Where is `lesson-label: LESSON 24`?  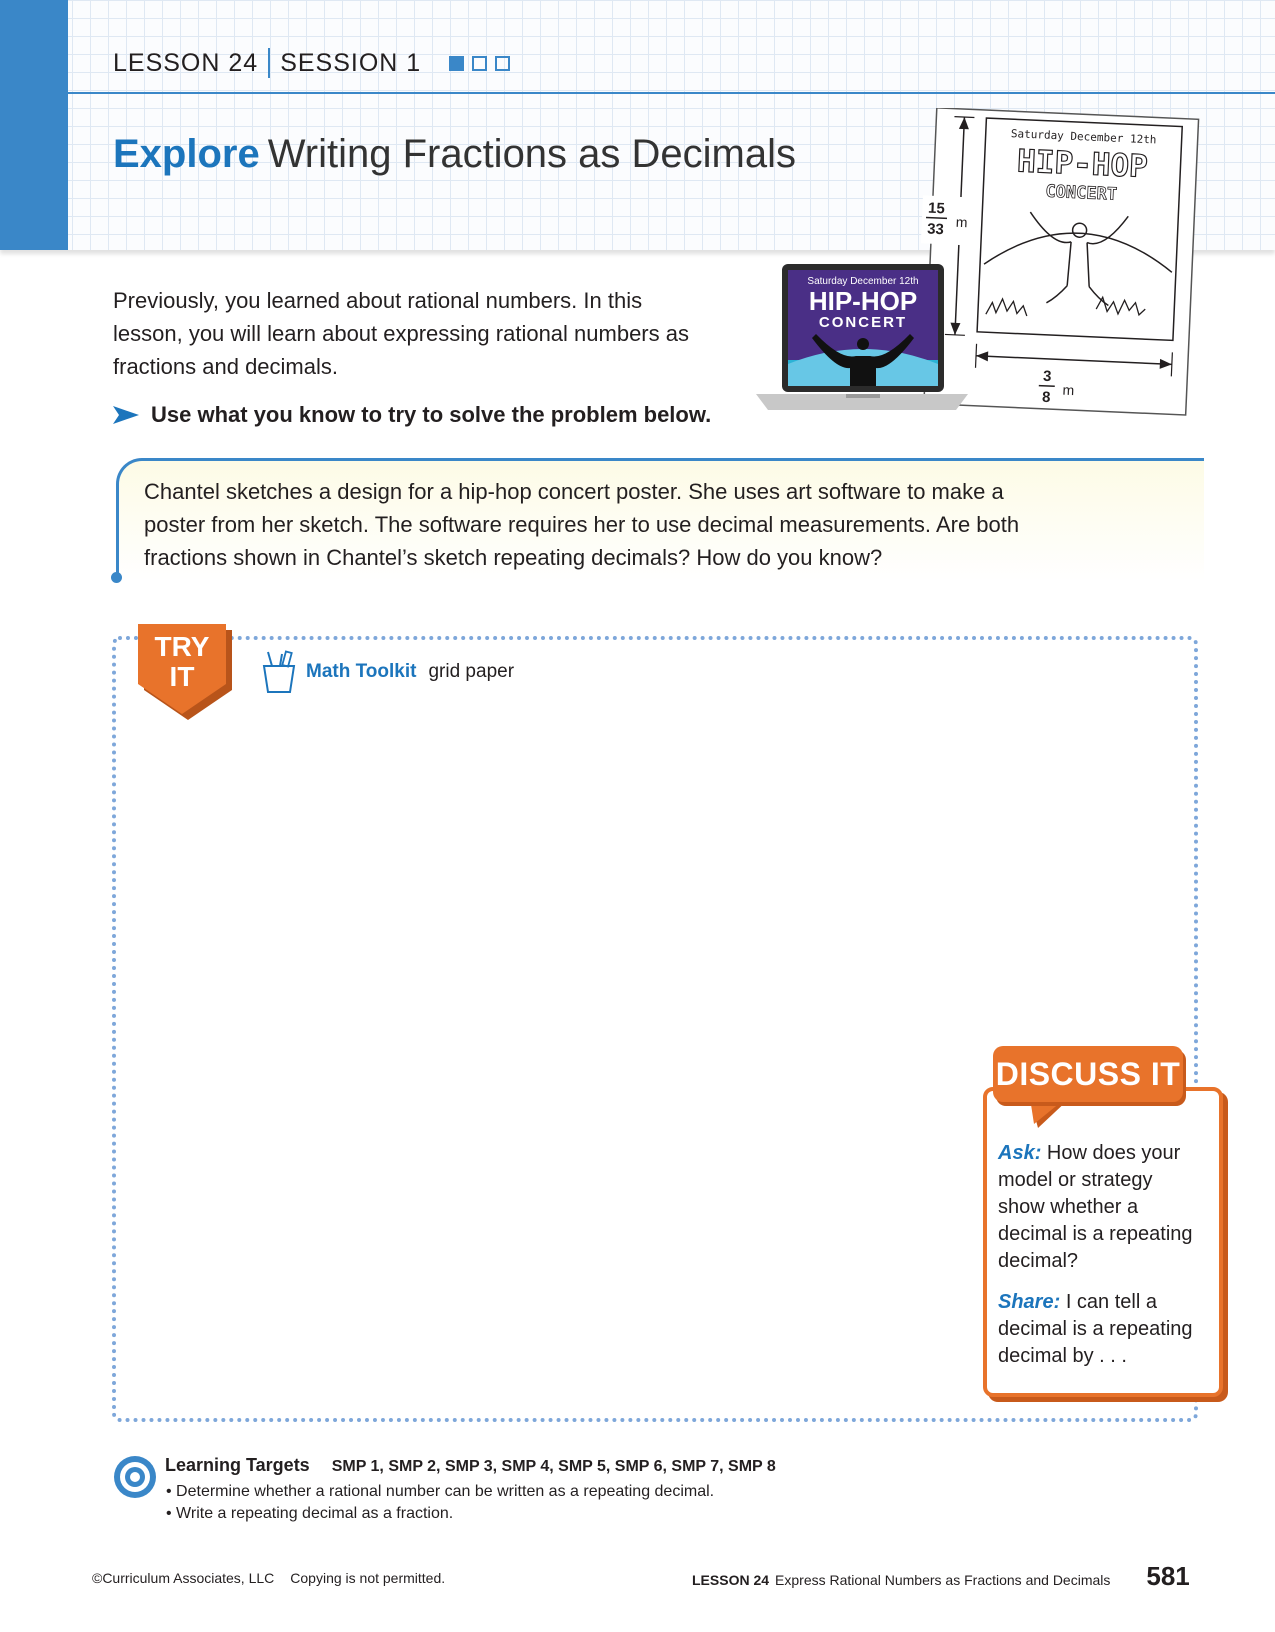
lesson-label: LESSON 24 is located at coordinates (186, 62).